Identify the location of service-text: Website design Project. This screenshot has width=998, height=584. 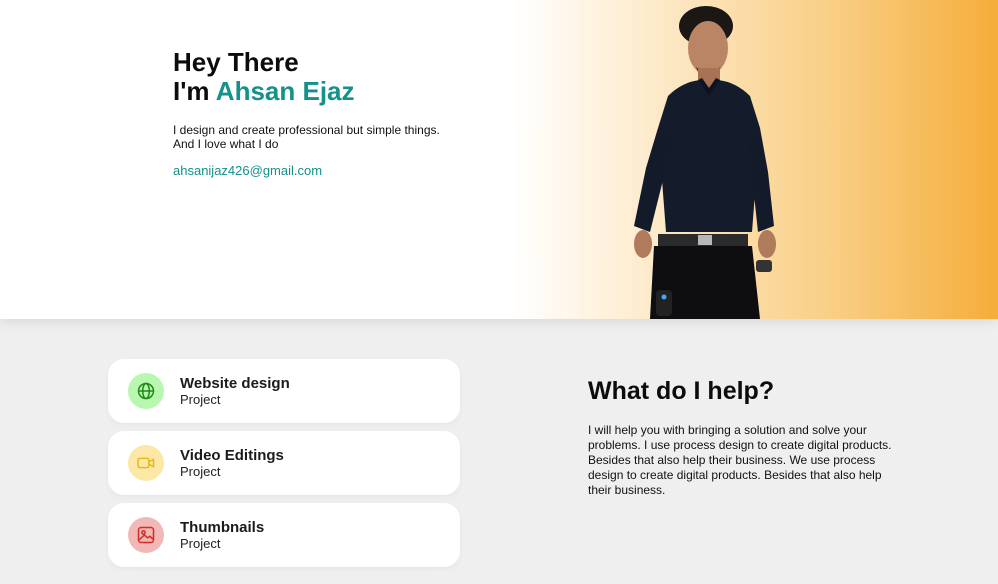
(235, 391).